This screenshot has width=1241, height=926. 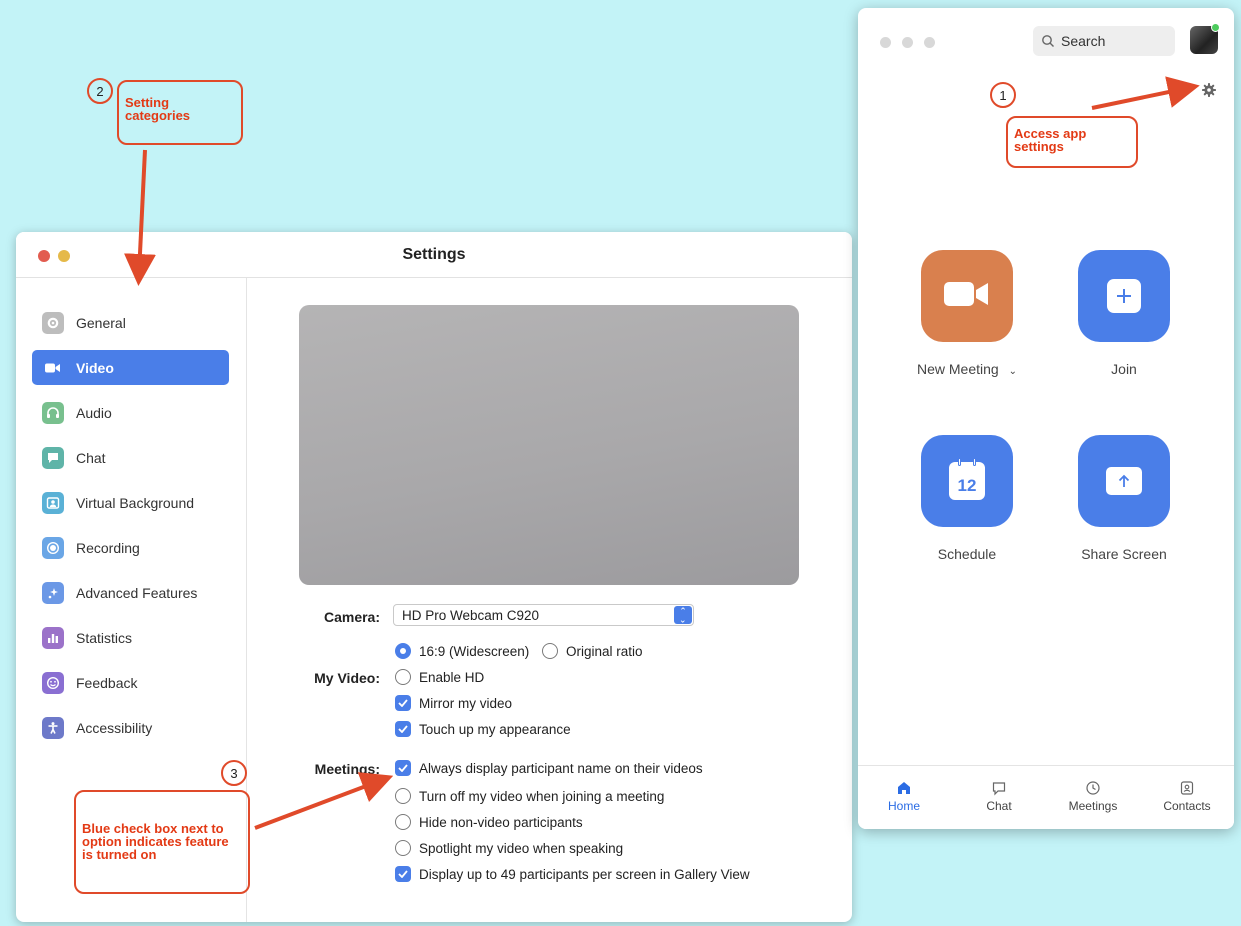 I want to click on calendar-day: 12, so click(x=967, y=485).